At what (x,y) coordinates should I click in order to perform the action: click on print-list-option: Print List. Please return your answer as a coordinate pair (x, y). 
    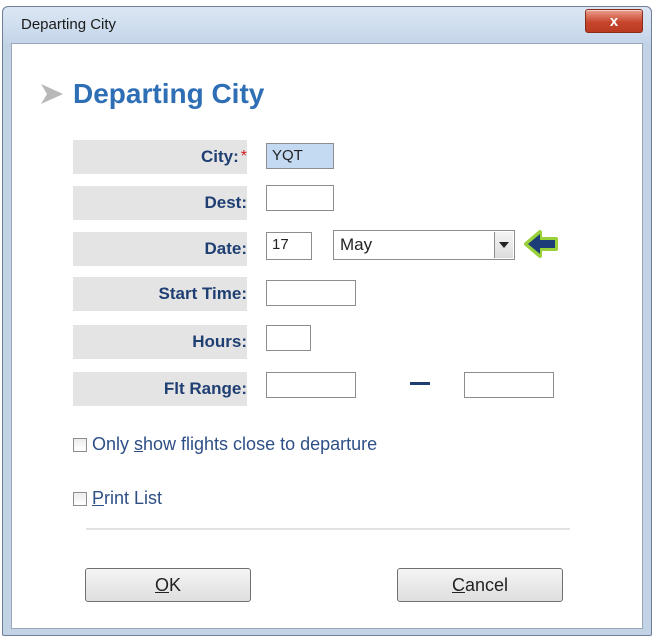
    Looking at the image, I should click on (117, 498).